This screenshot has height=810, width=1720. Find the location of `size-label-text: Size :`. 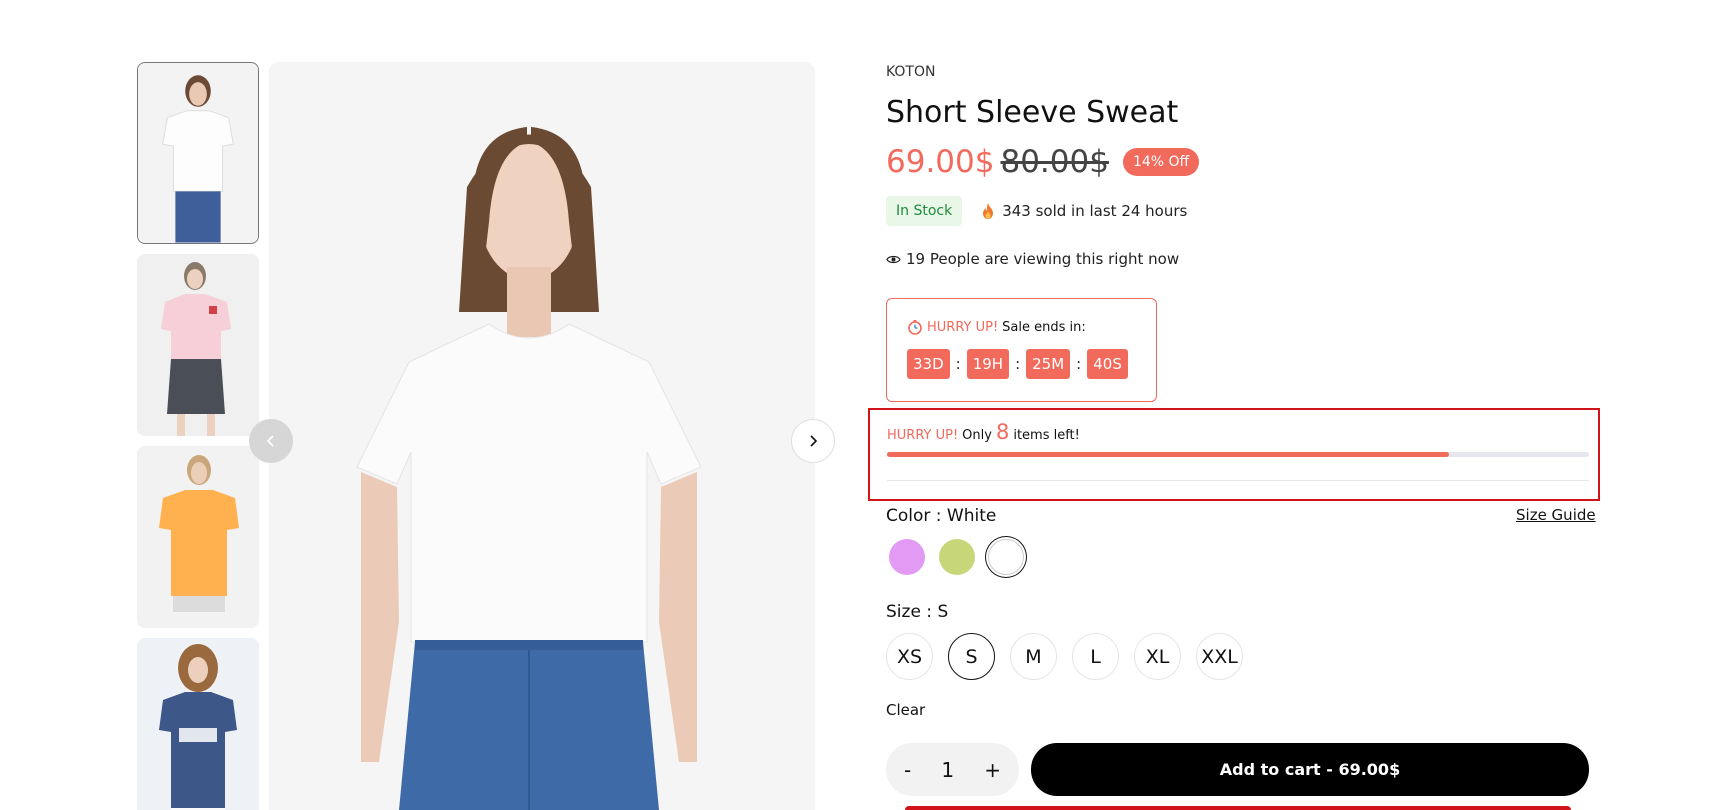

size-label-text: Size : is located at coordinates (909, 612).